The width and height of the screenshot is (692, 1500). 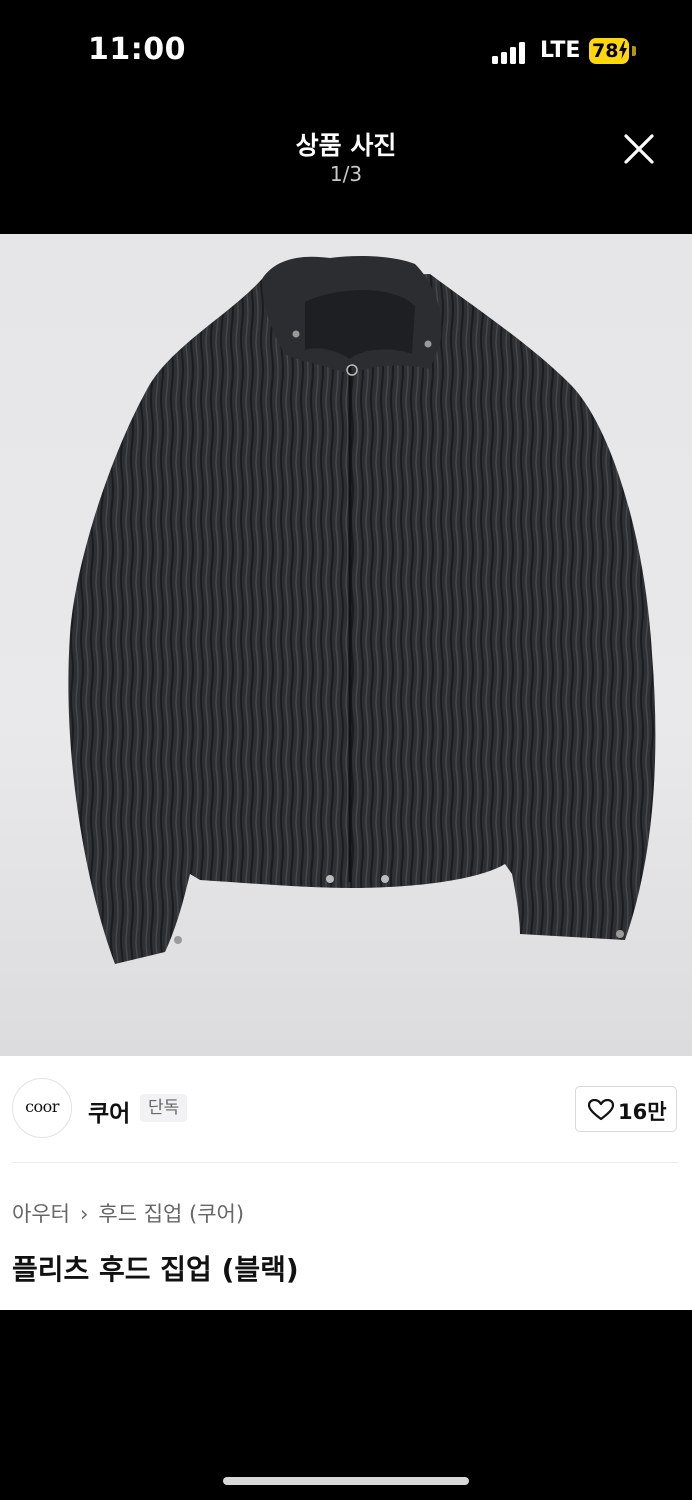 I want to click on page-title: 상품 사진, so click(x=346, y=145).